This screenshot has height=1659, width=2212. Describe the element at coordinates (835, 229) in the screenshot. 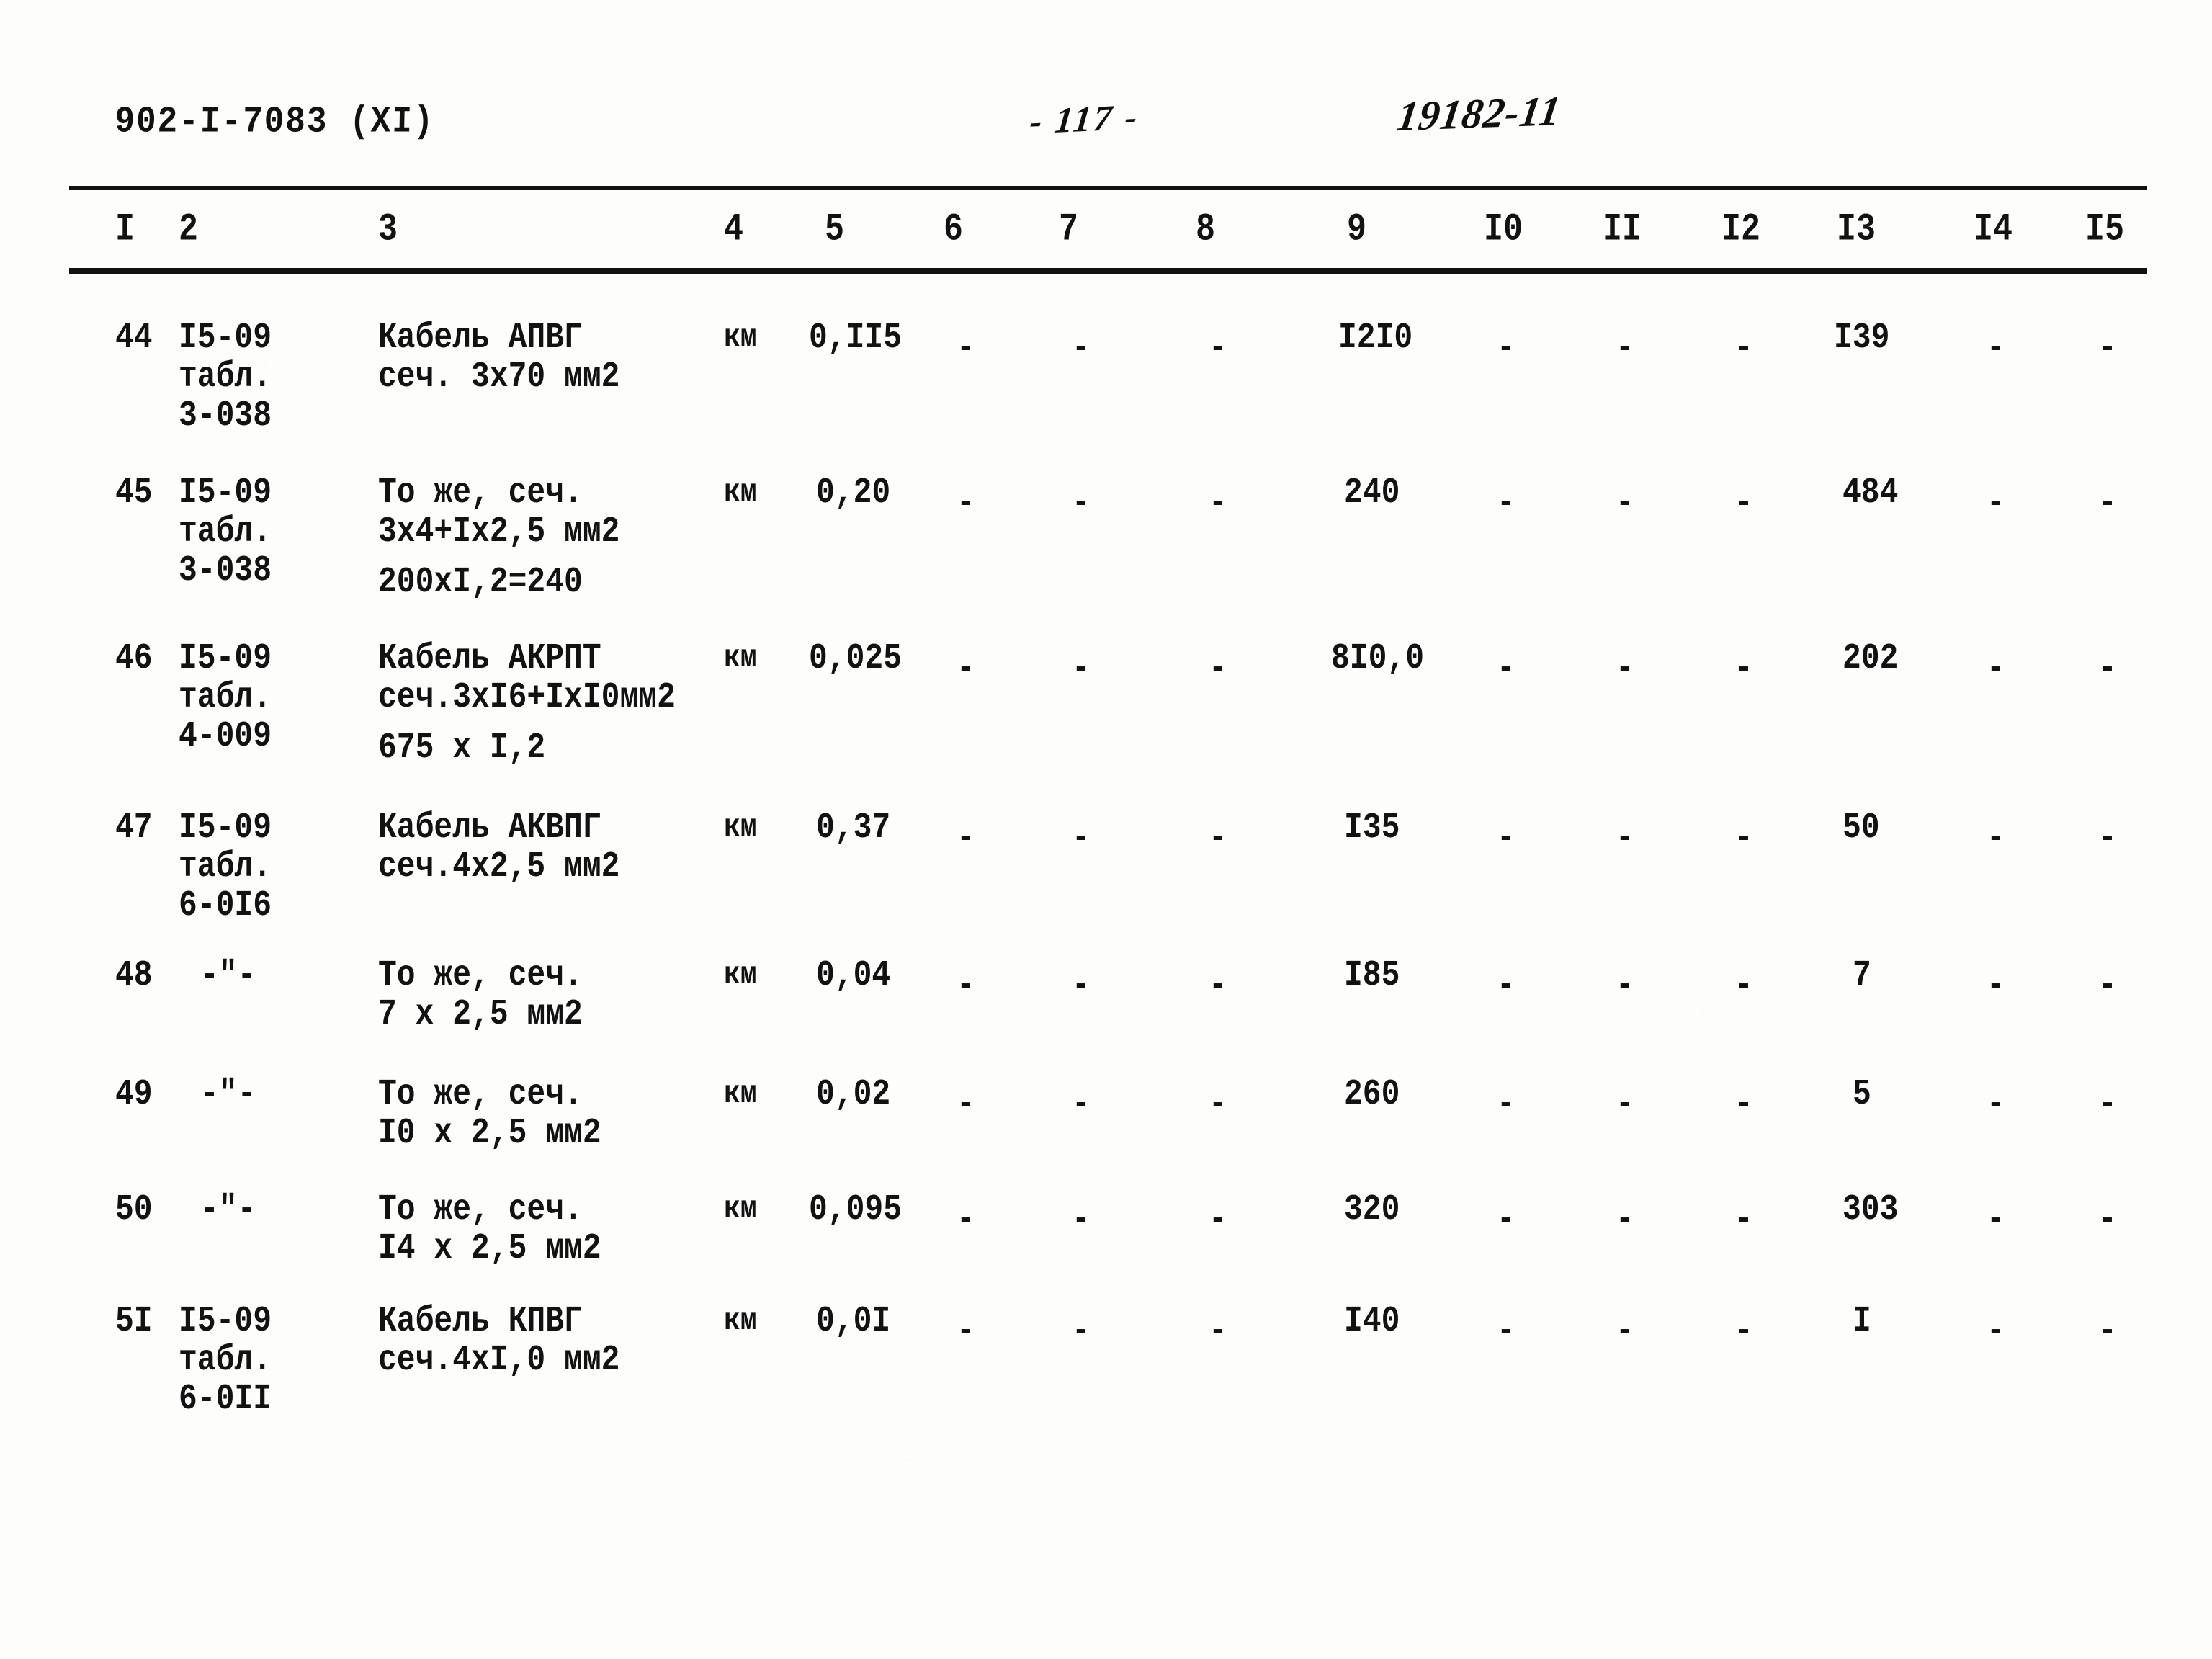

I see `column-header-5: 5` at that location.